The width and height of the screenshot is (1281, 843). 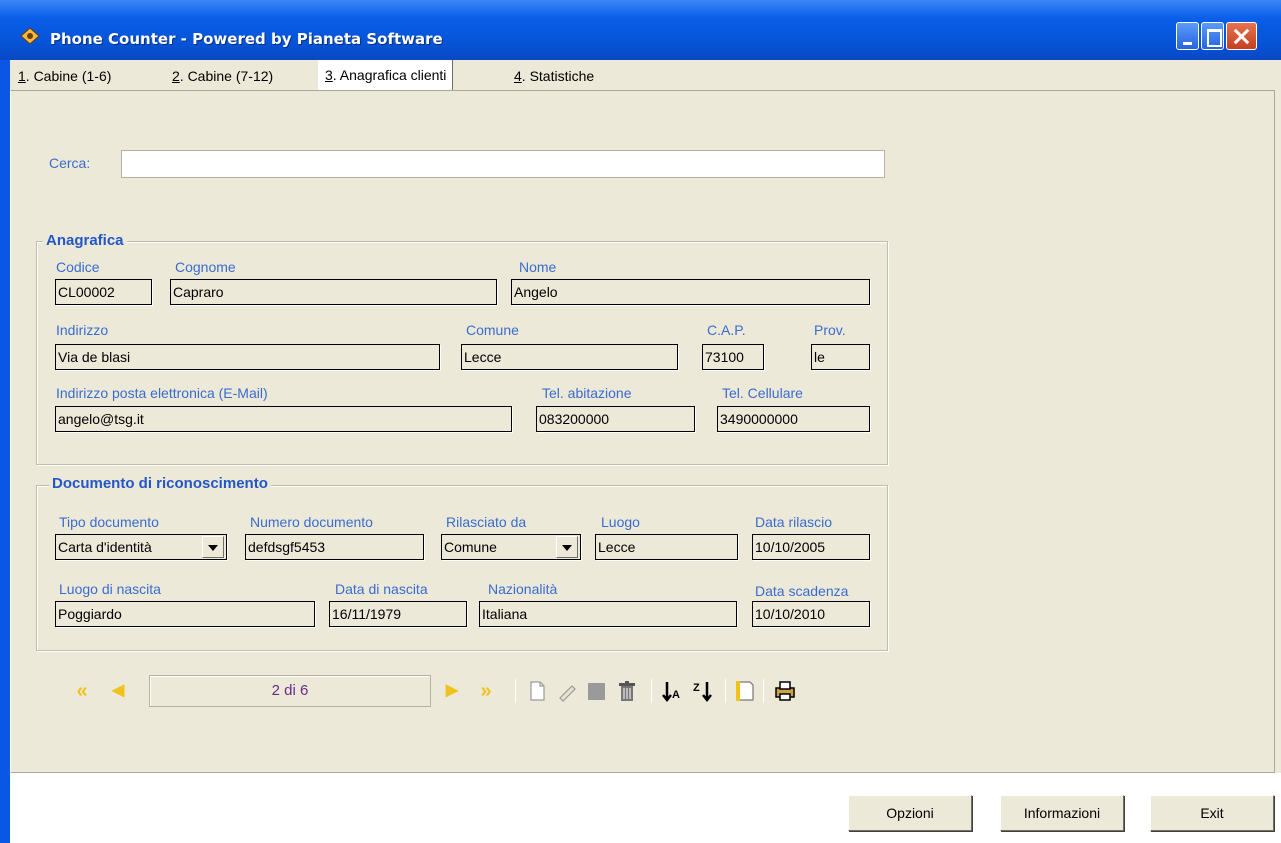 I want to click on new-record-icon, so click(x=537, y=691).